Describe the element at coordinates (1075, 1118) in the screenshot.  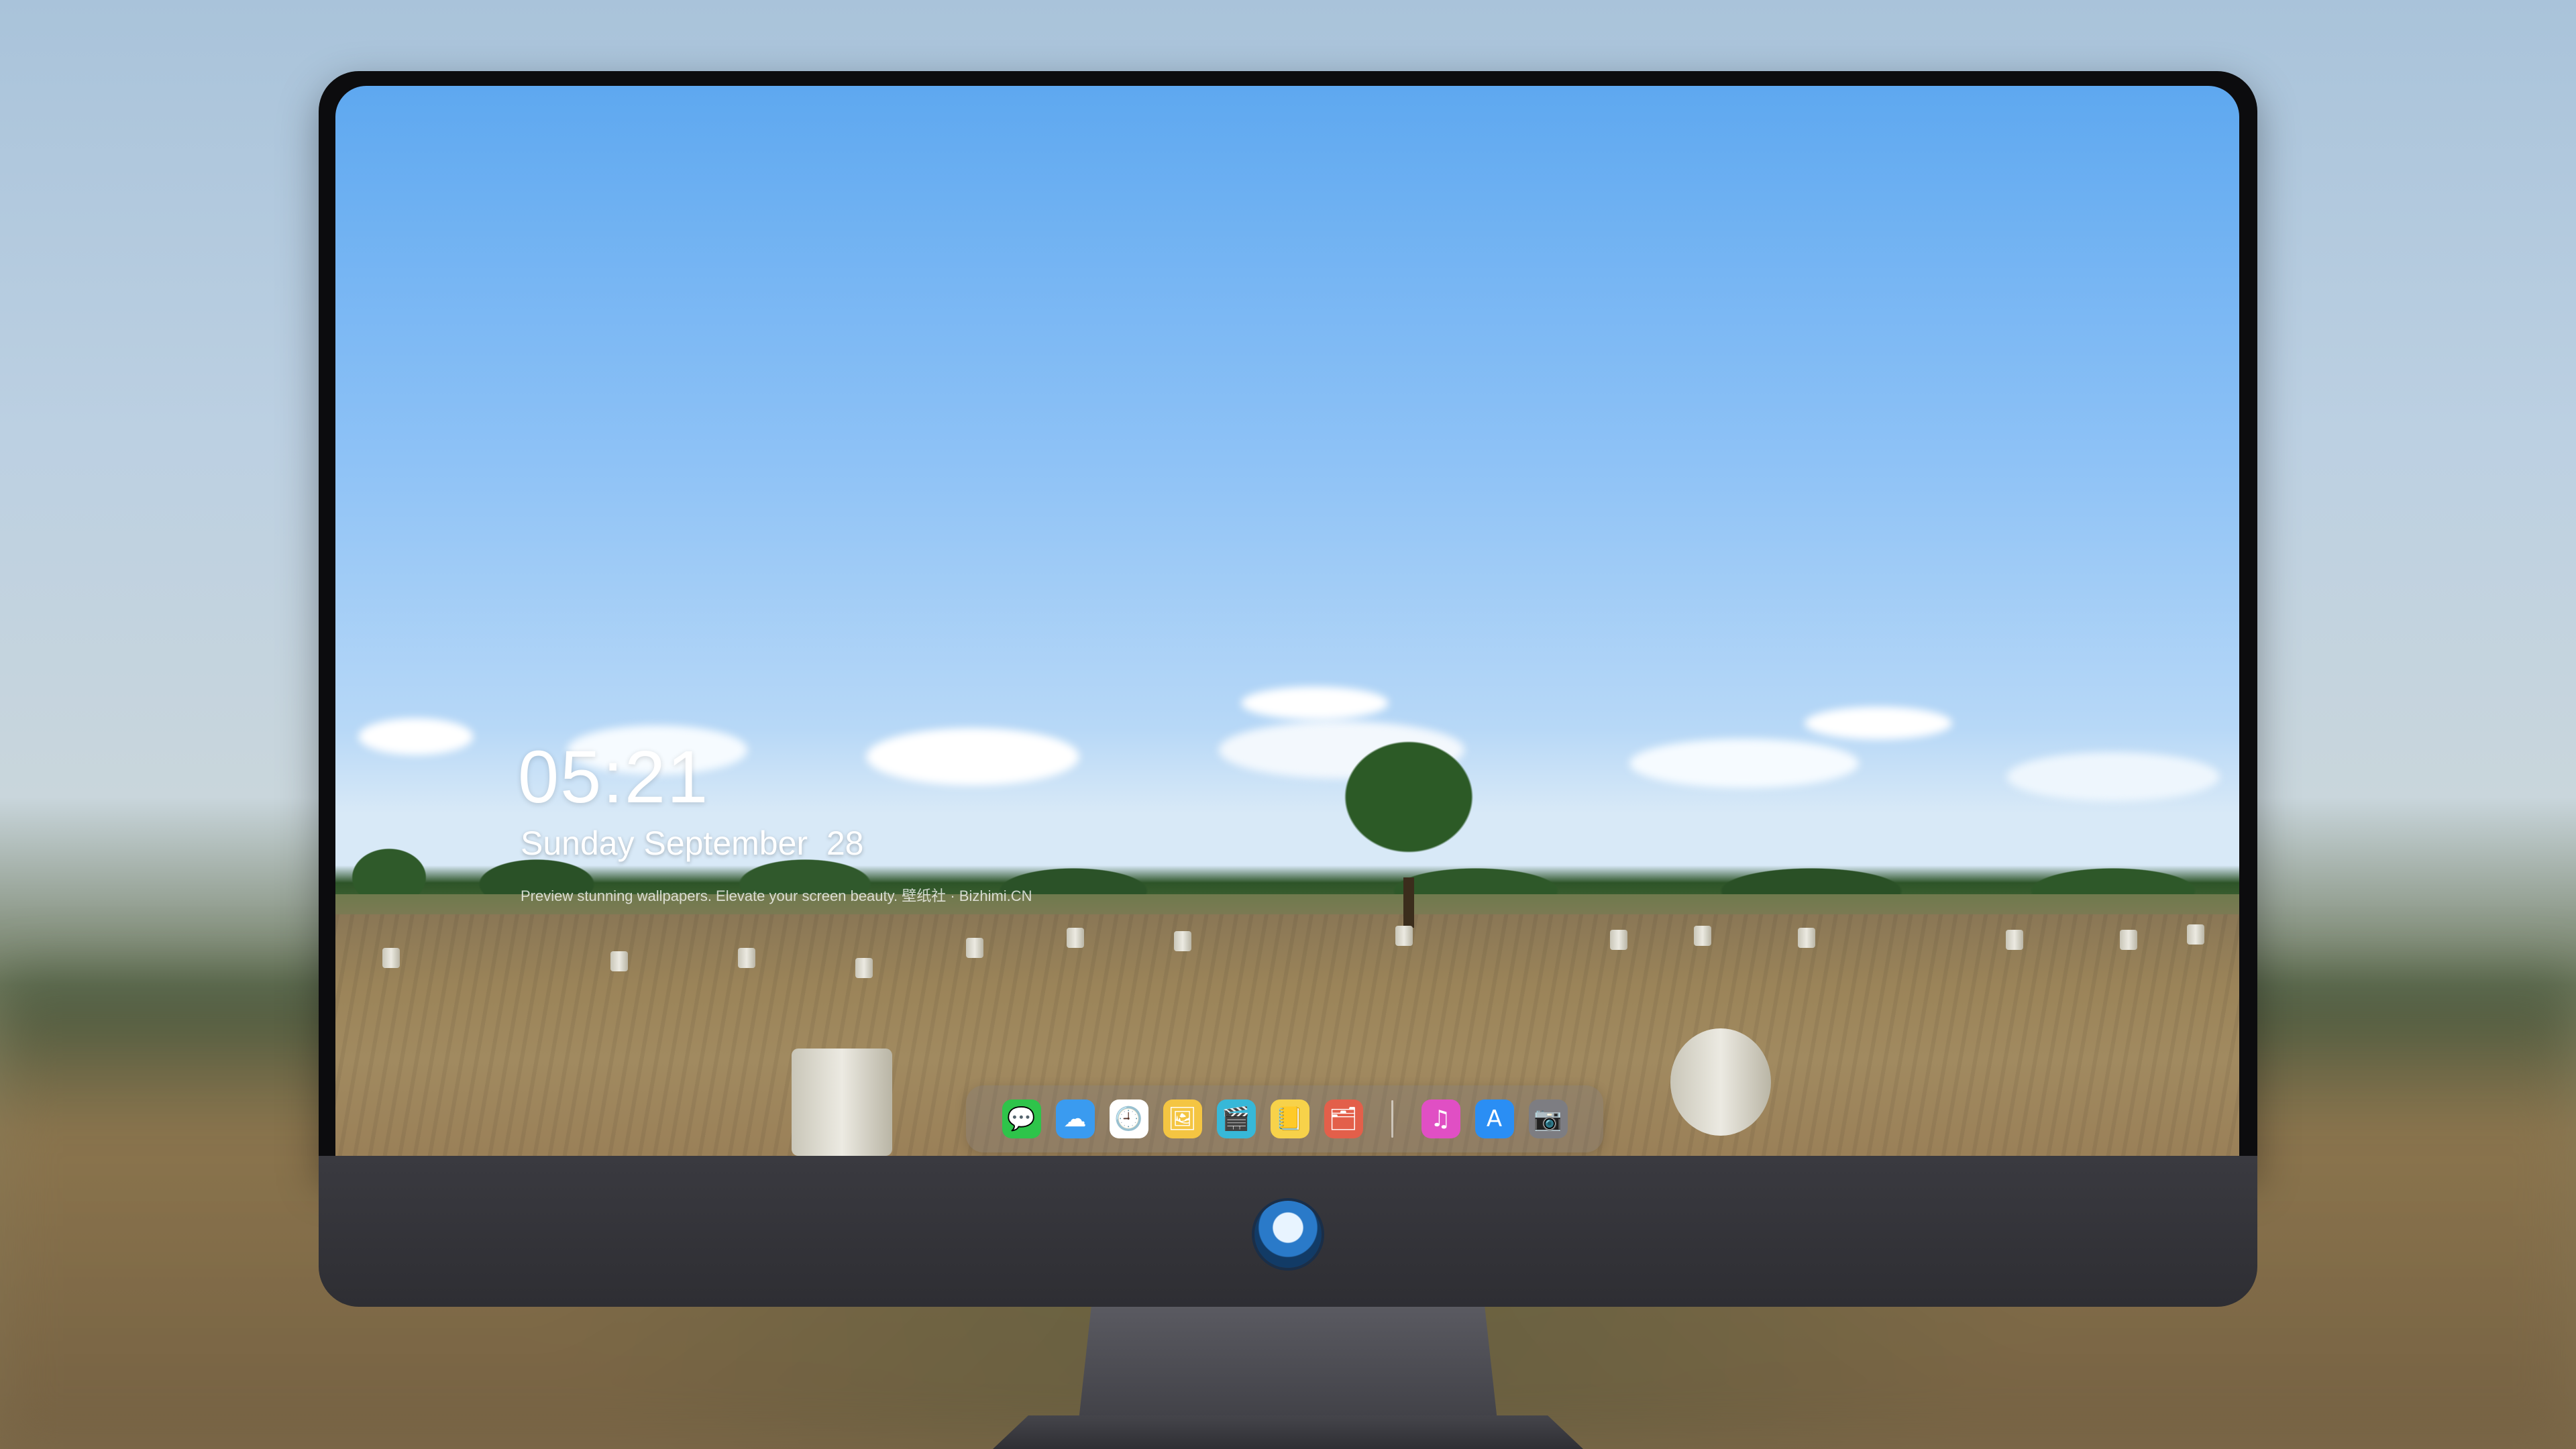
I see `weather-icon: ☁` at that location.